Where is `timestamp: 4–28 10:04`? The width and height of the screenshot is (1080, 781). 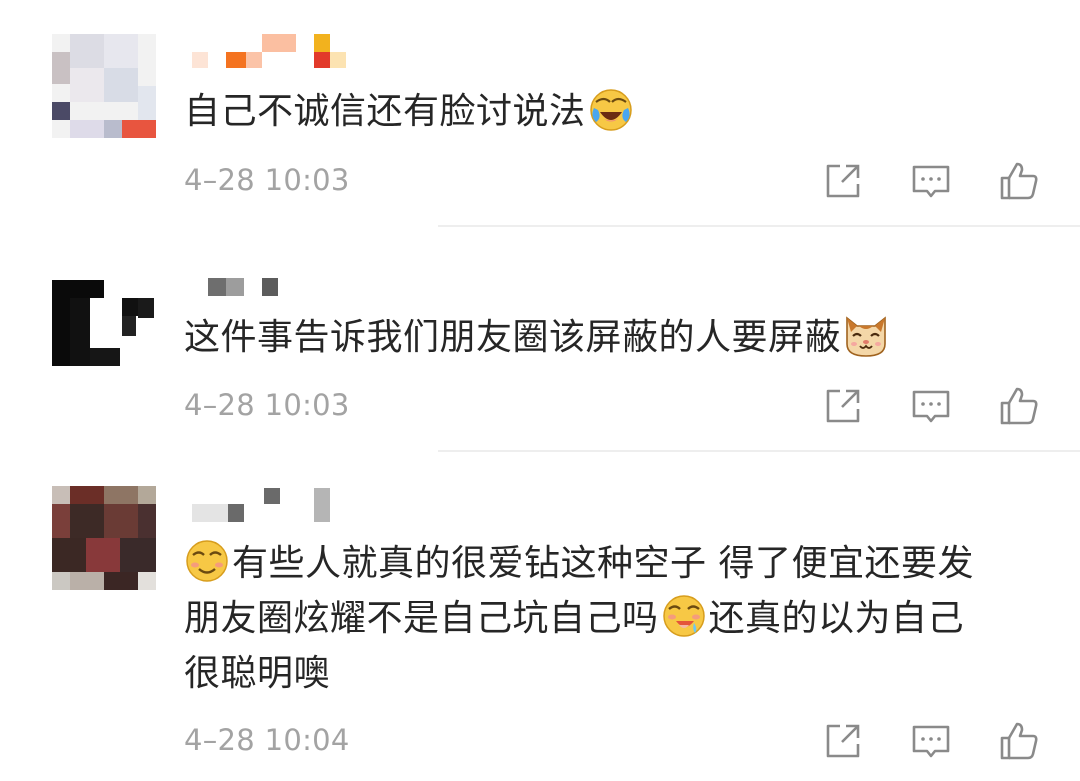 timestamp: 4–28 10:04 is located at coordinates (267, 740).